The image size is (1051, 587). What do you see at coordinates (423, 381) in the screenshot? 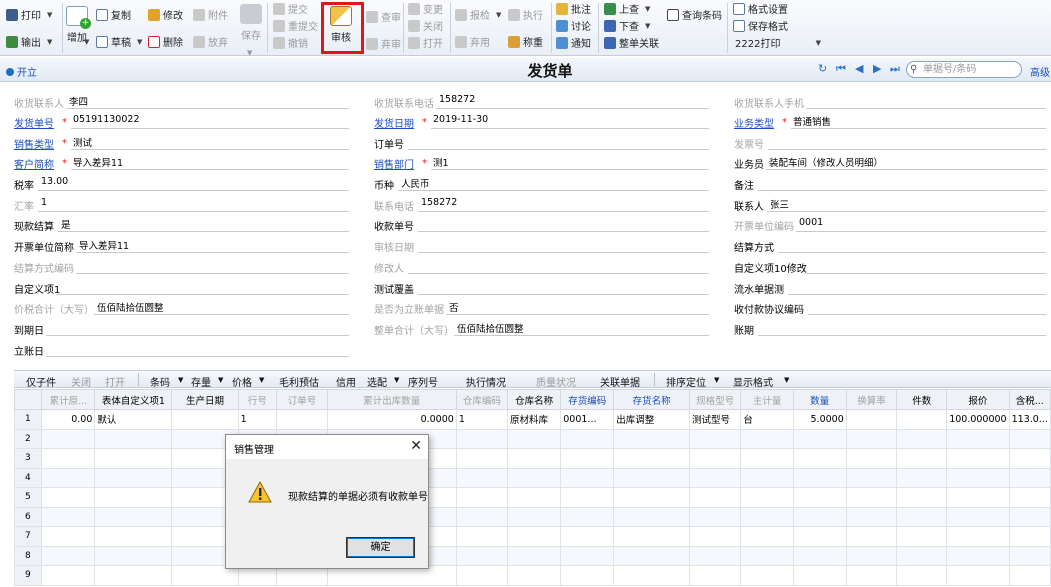
I see `grid-tool-serial: 序列号` at bounding box center [423, 381].